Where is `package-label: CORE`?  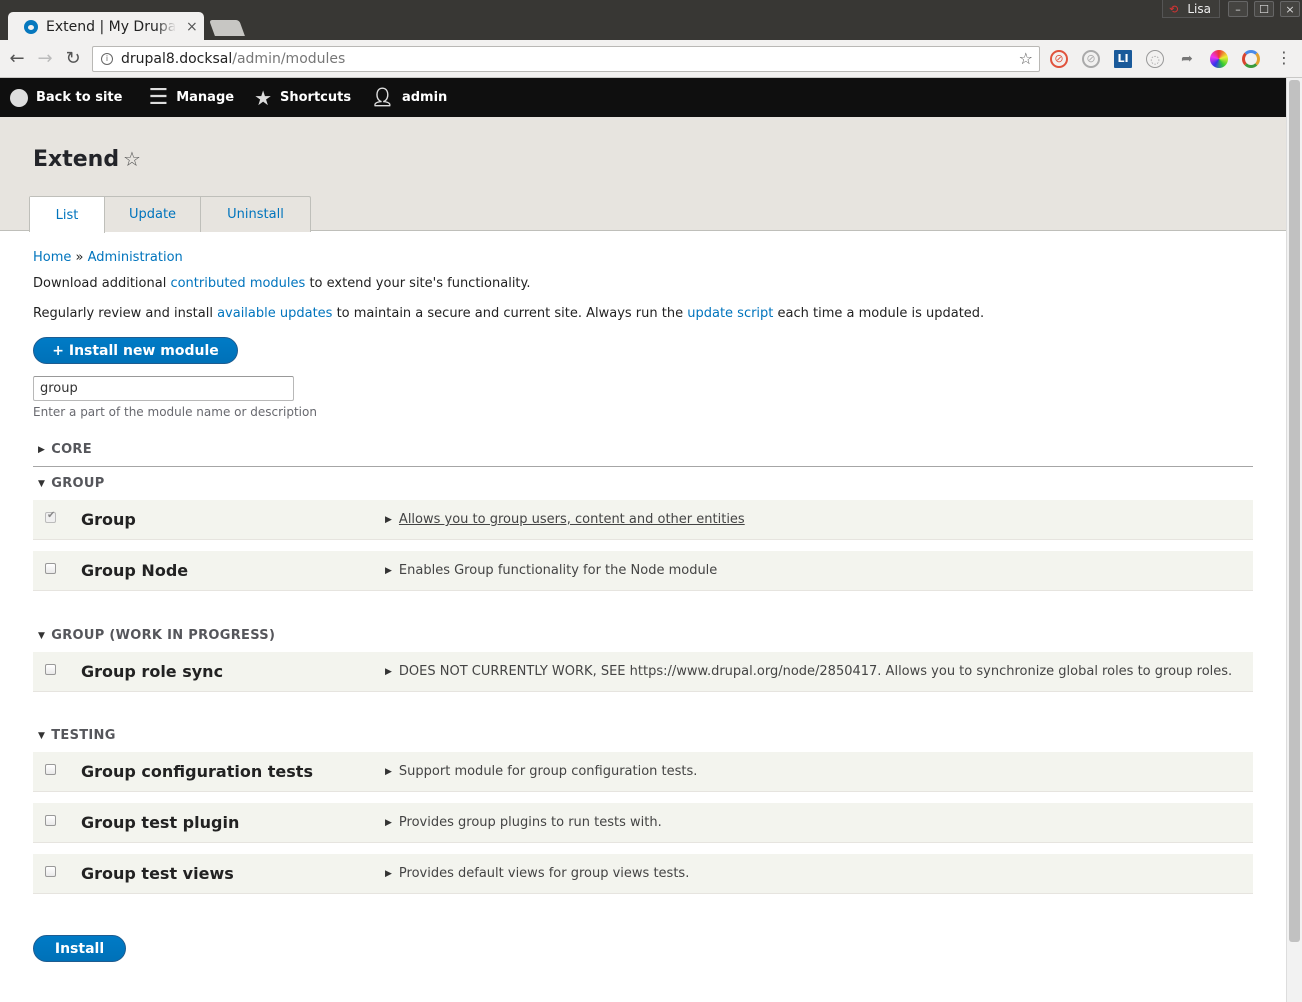
package-label: CORE is located at coordinates (71, 449).